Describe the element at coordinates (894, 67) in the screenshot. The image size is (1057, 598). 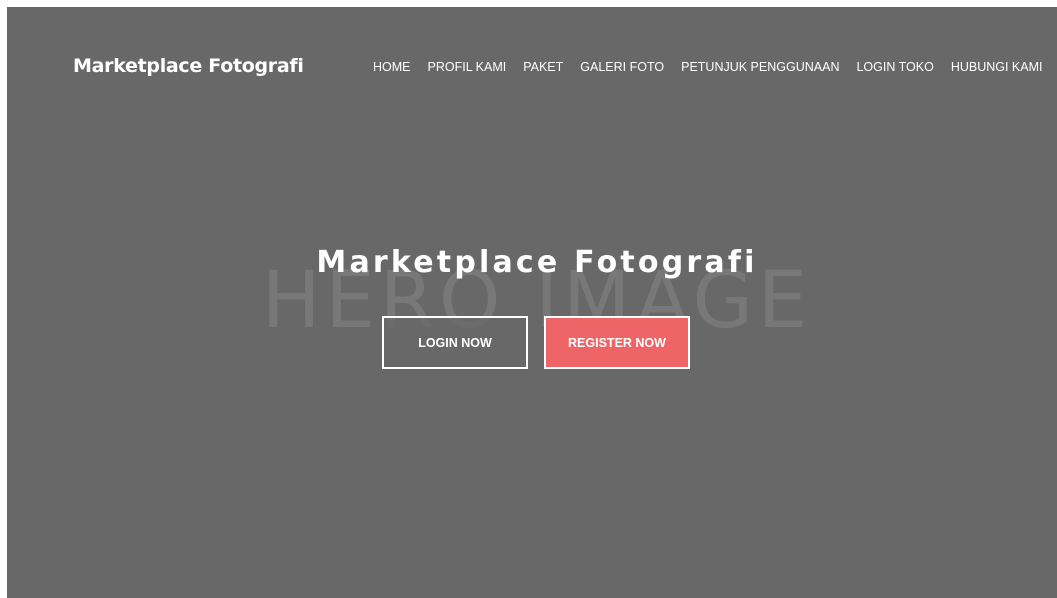
I see `nav-item-login-toko: LOGIN TOKO` at that location.